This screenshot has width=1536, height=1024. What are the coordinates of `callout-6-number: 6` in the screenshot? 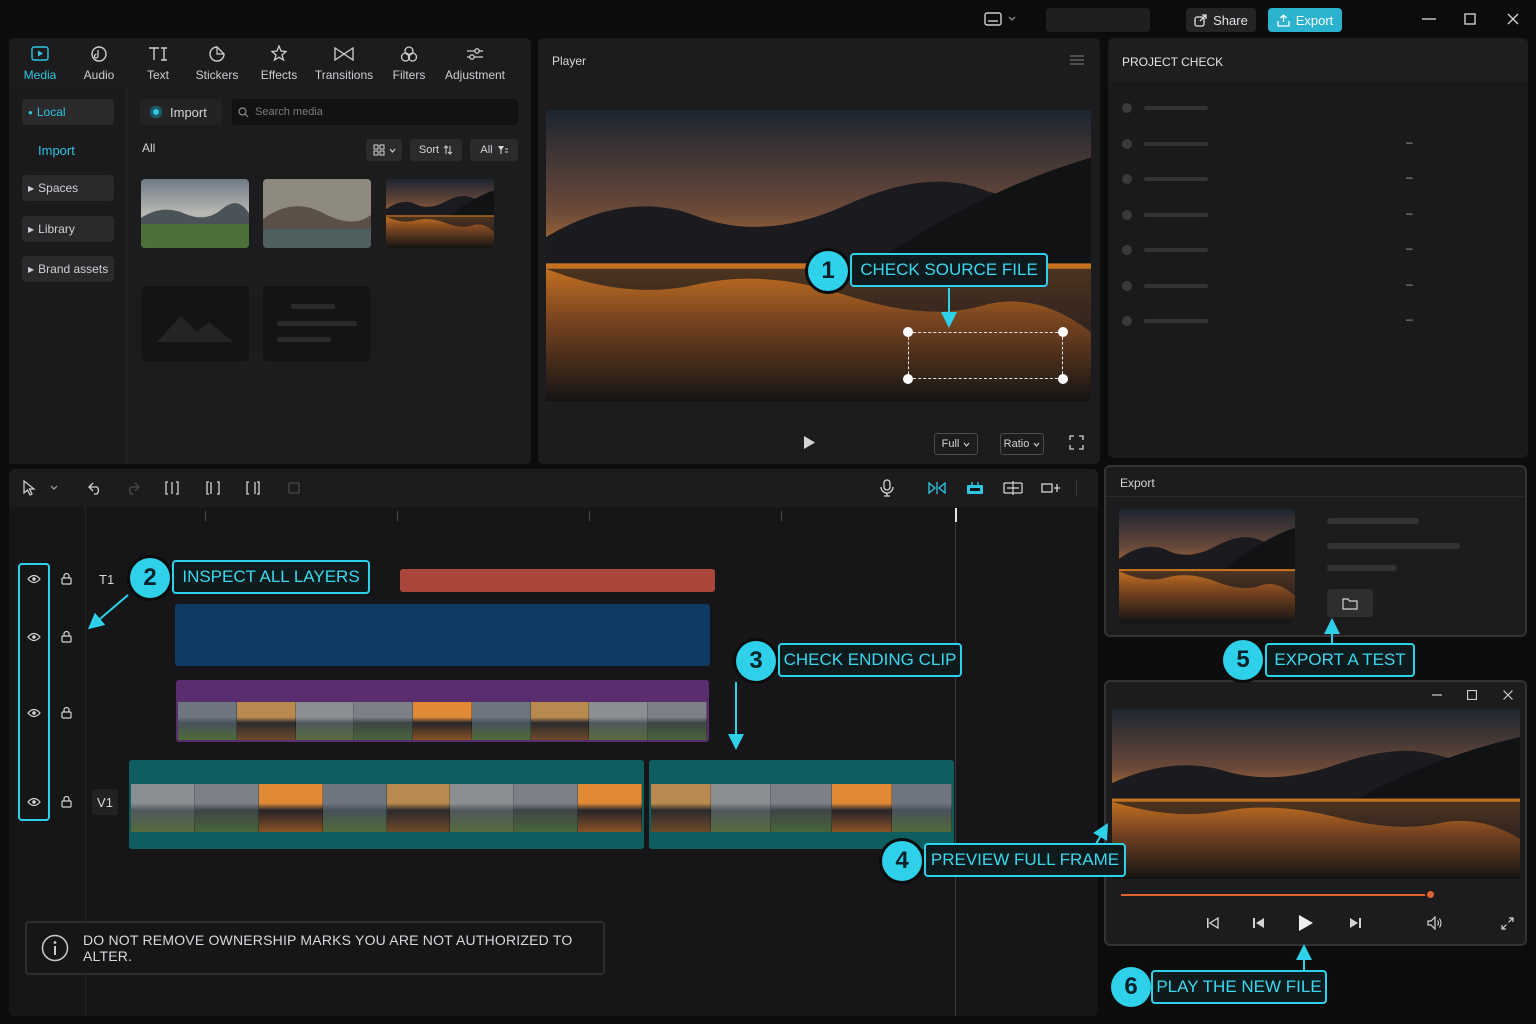 It's located at (1131, 987).